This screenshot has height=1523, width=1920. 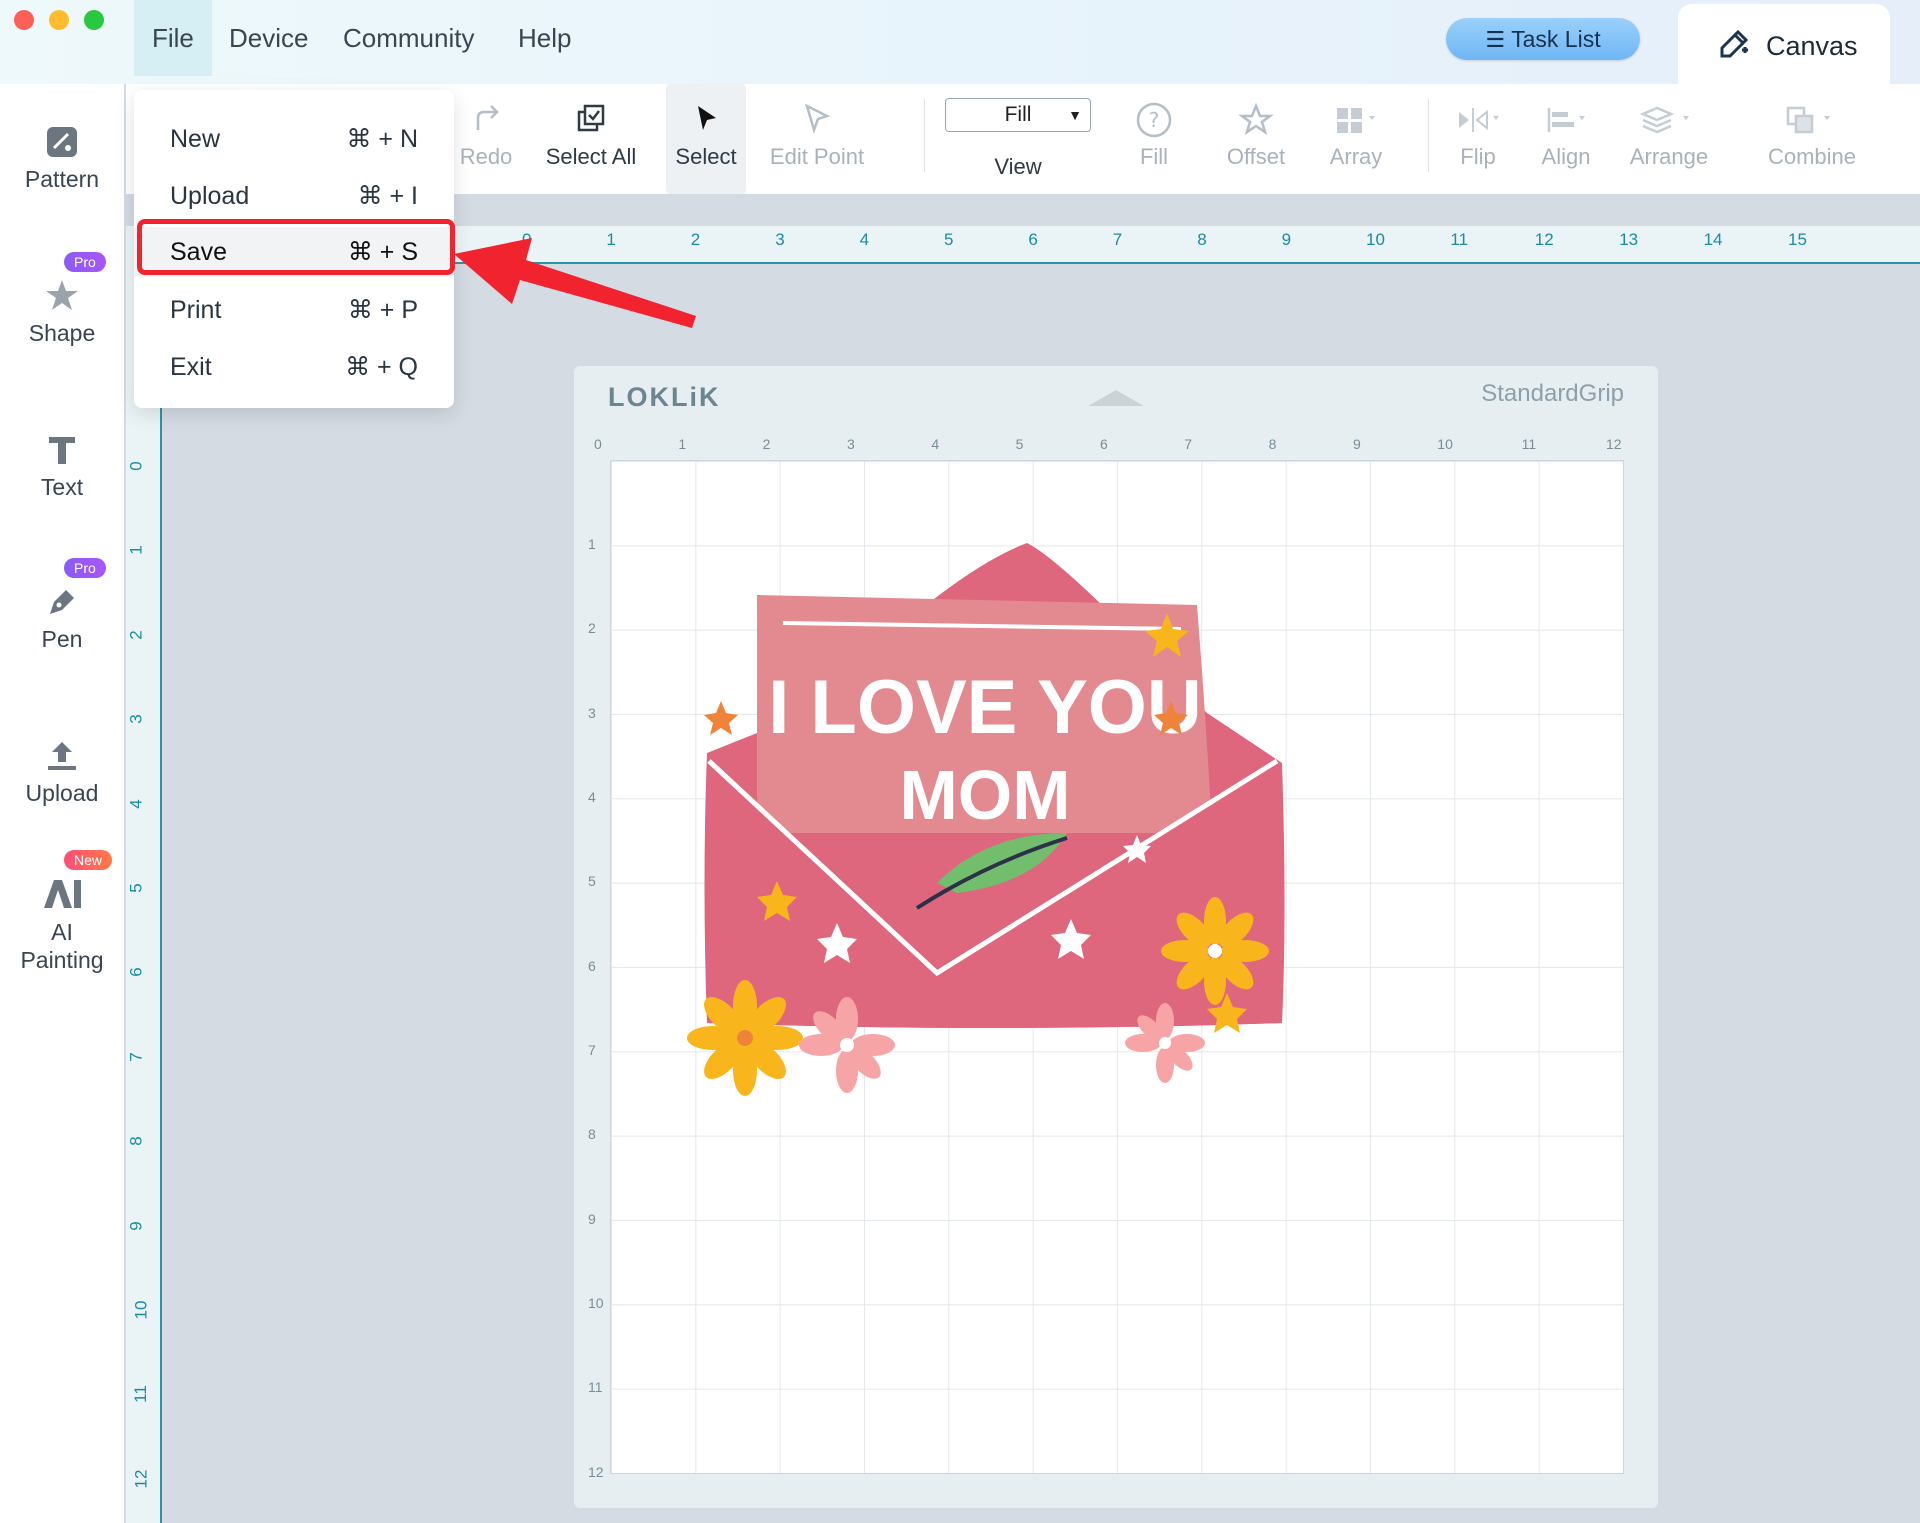 I want to click on ruler-tick-label: 2, so click(x=136, y=635).